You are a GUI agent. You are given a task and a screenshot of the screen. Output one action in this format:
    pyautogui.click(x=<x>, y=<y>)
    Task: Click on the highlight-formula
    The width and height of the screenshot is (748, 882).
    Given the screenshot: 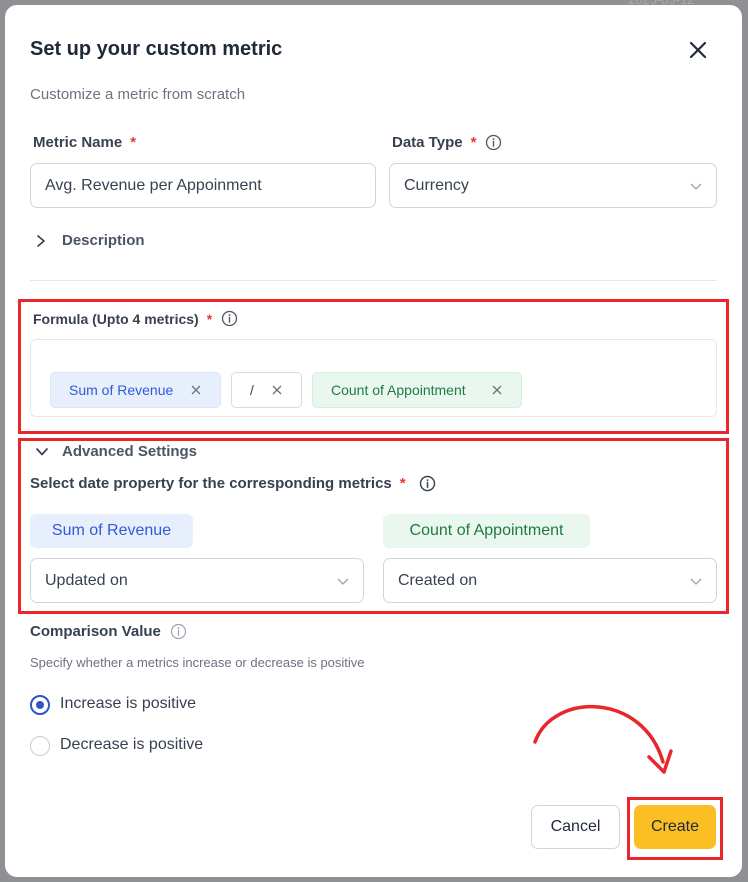 What is the action you would take?
    pyautogui.click(x=373, y=366)
    